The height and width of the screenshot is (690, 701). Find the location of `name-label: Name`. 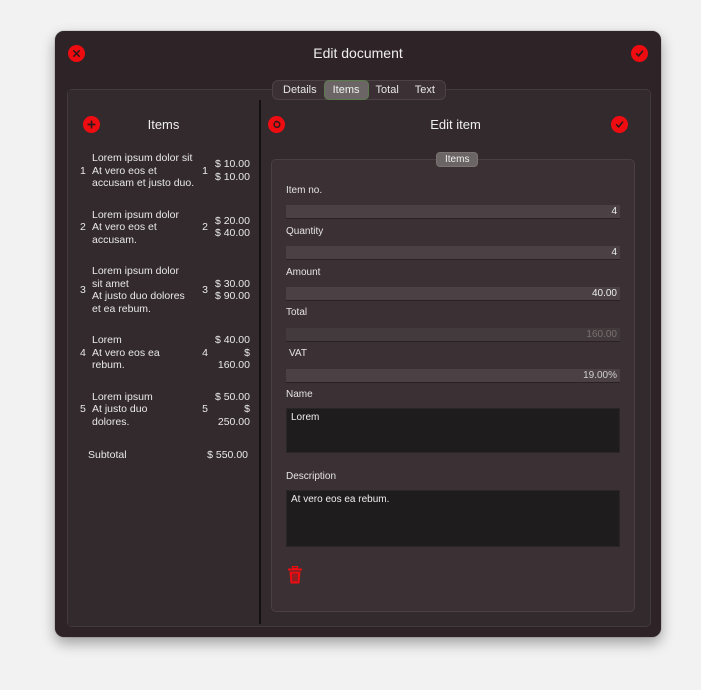

name-label: Name is located at coordinates (299, 394).